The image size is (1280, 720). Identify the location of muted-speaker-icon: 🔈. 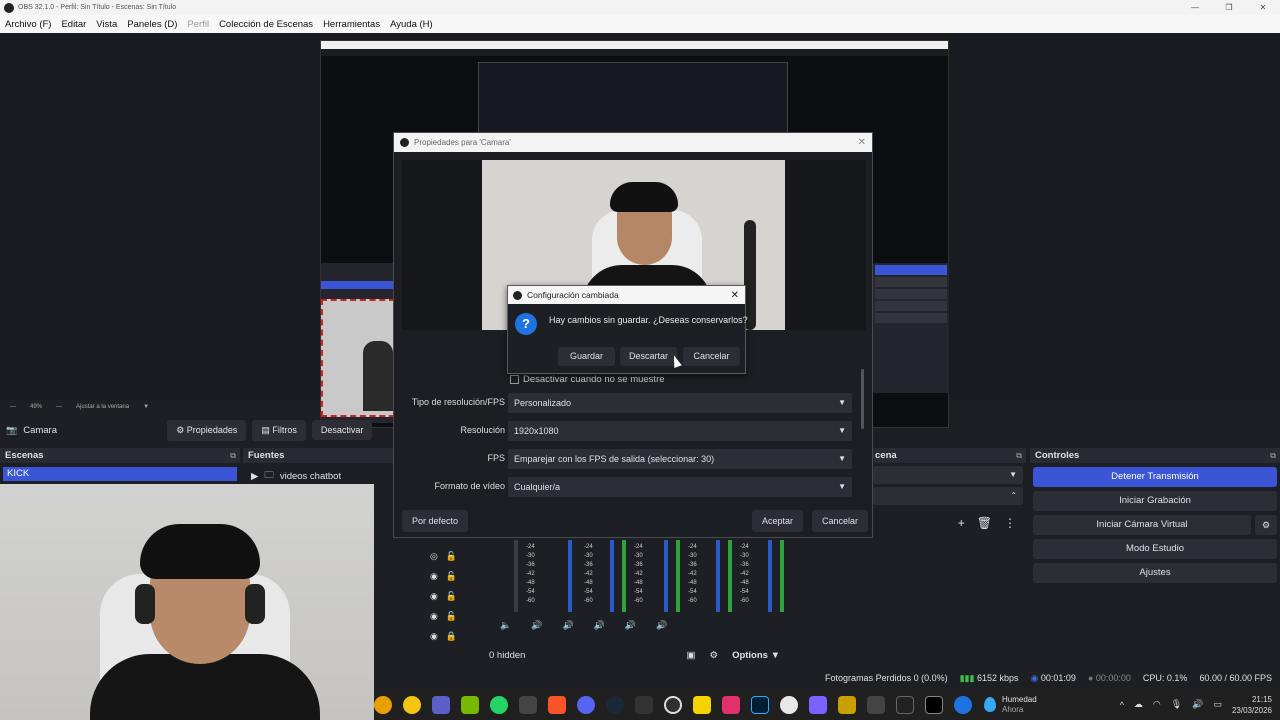
(505, 625).